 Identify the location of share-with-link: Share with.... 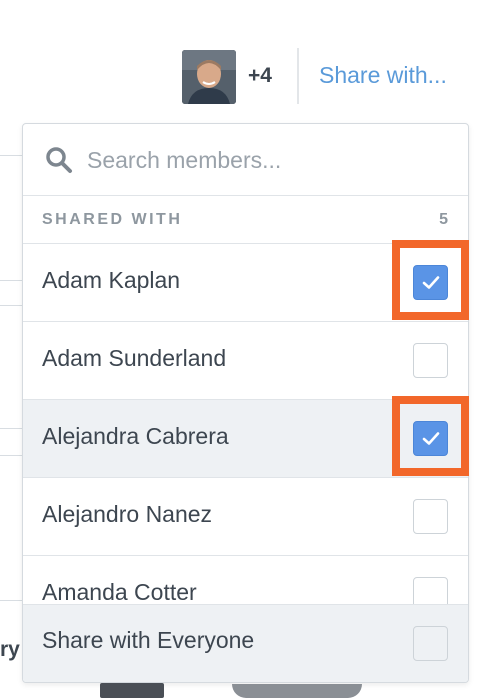
(383, 75).